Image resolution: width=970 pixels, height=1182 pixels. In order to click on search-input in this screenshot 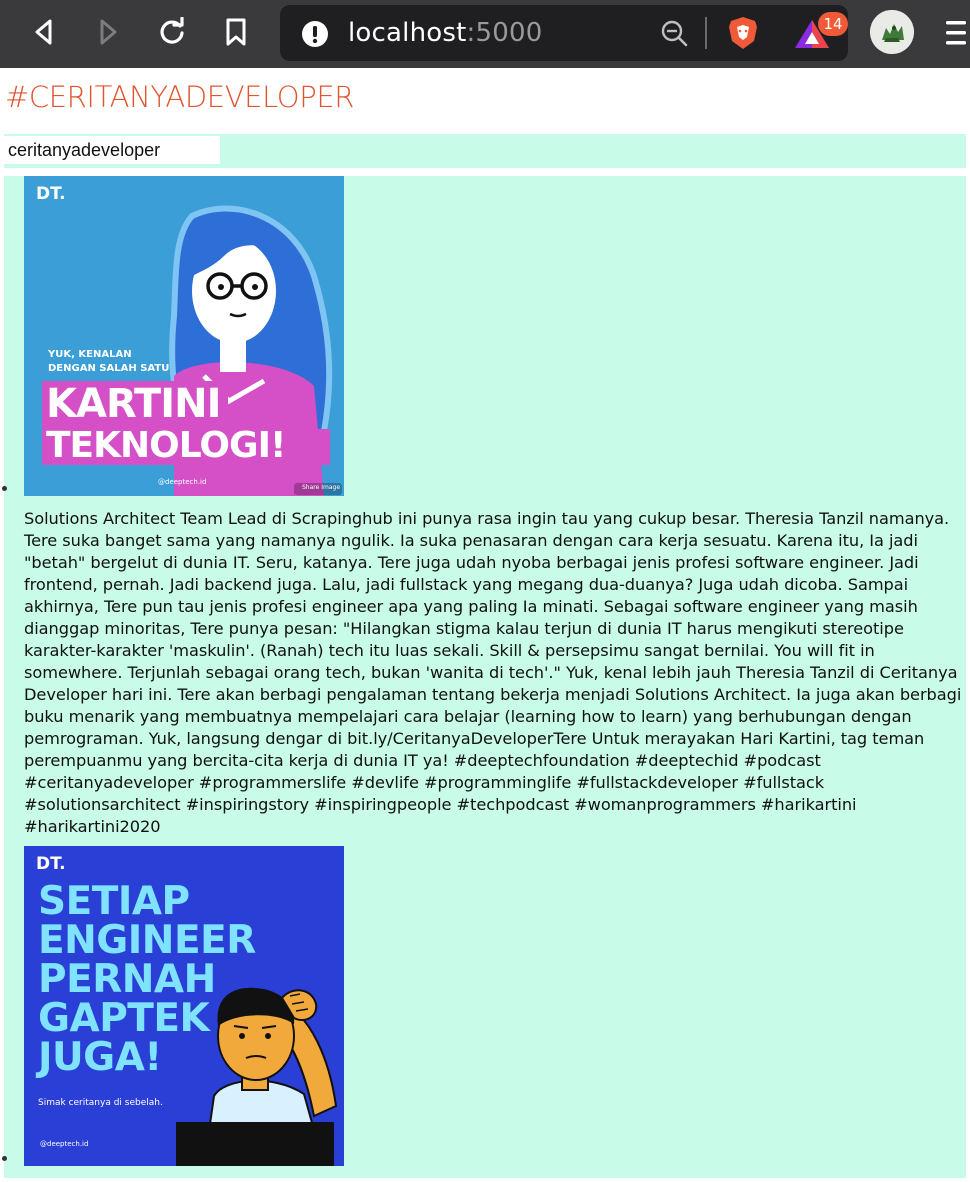, I will do `click(112, 150)`.